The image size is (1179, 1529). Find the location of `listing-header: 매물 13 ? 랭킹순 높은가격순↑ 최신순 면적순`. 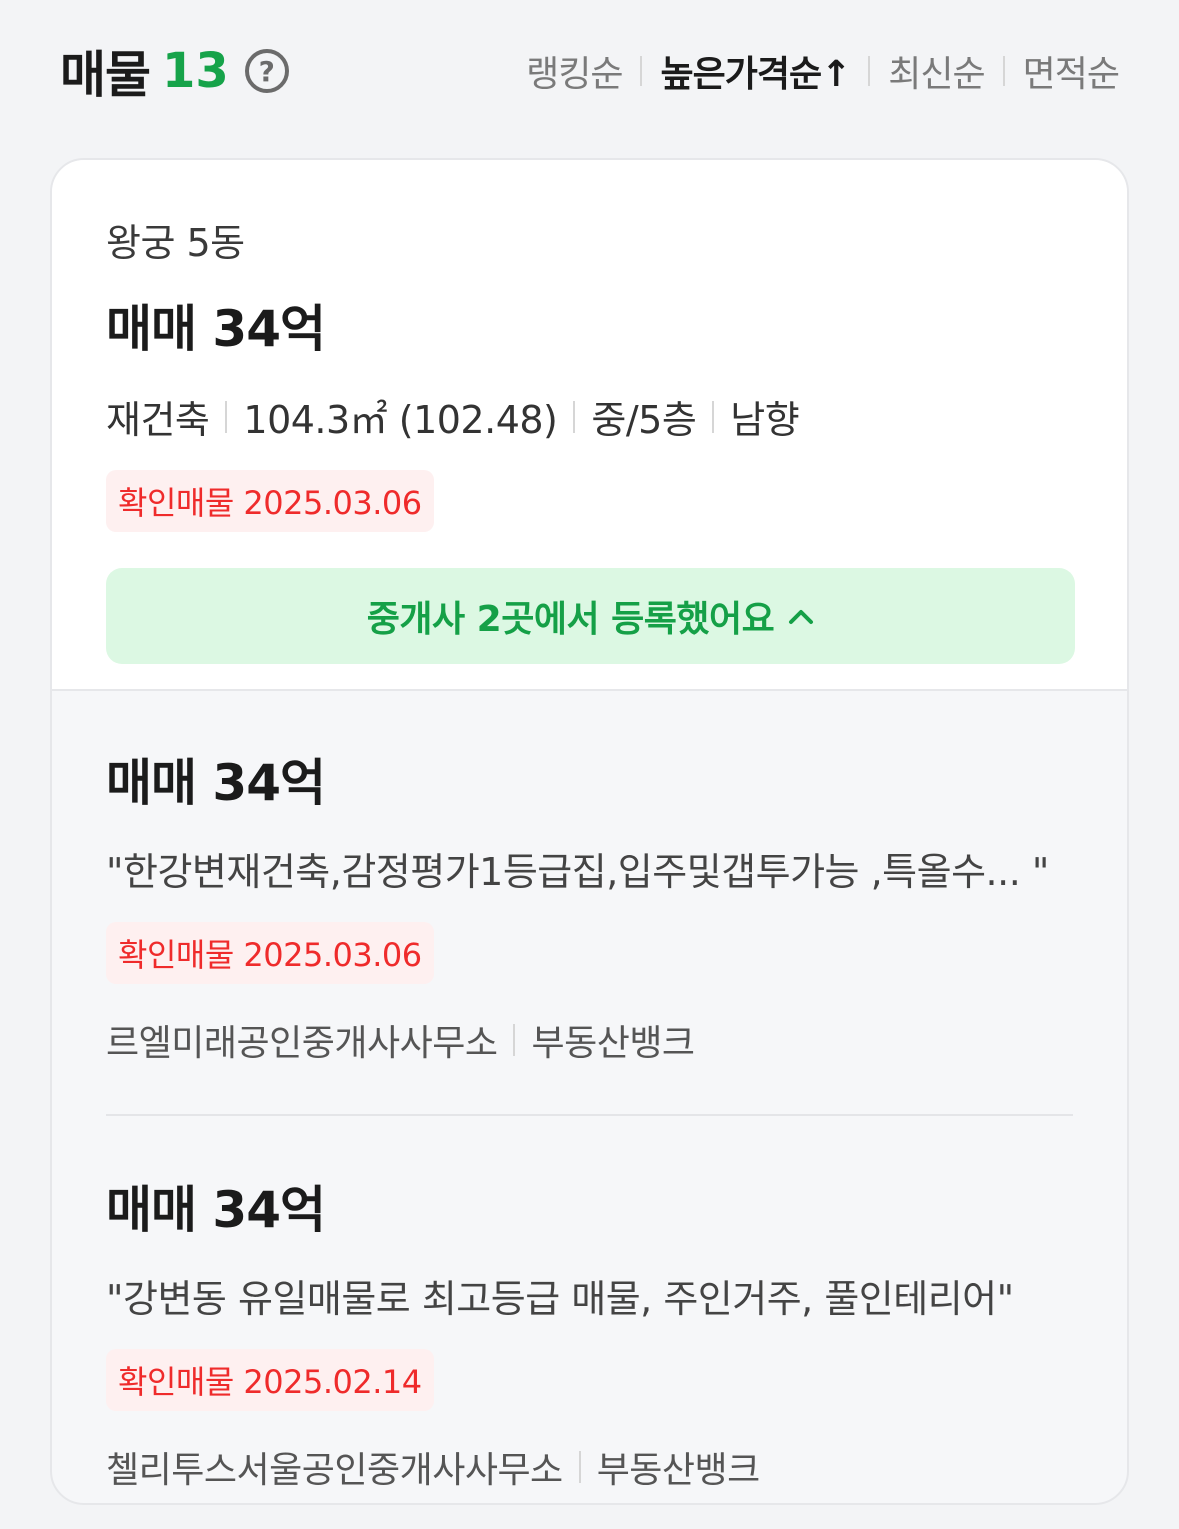

listing-header: 매물 13 ? 랭킹순 높은가격순↑ 최신순 면적순 is located at coordinates (590, 71).